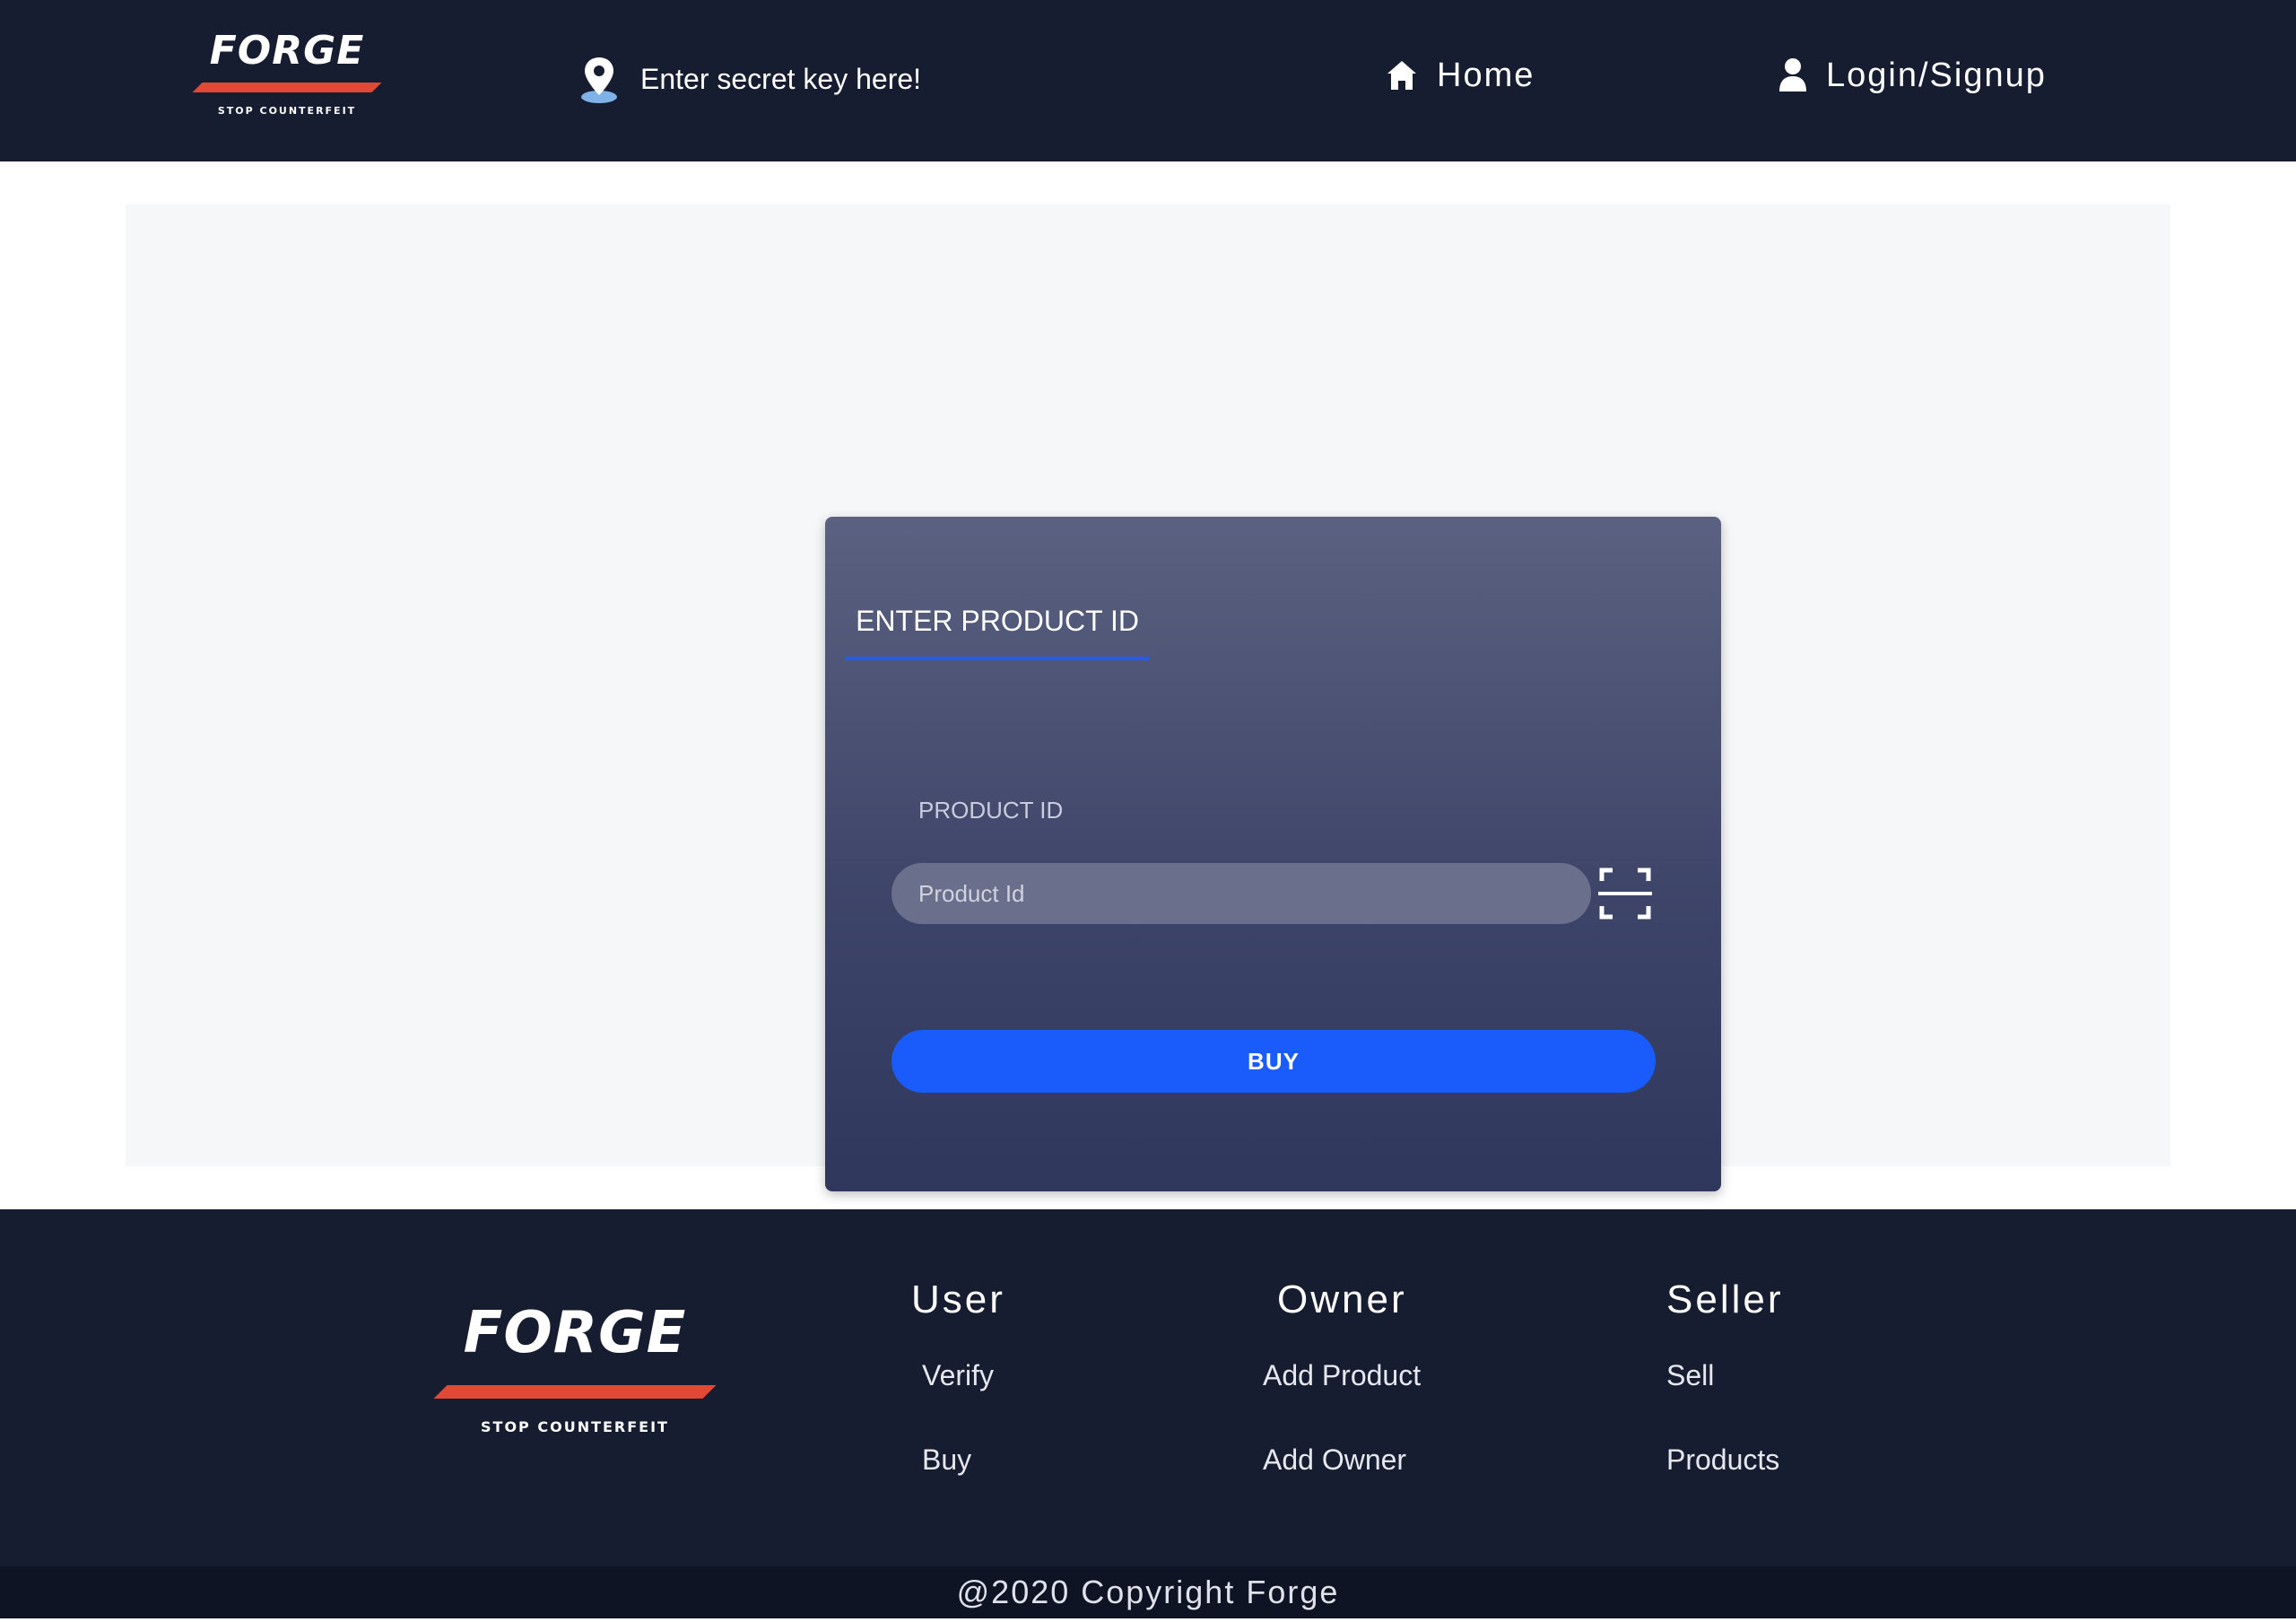 The image size is (2296, 1622). I want to click on footer-column-title: Seller, so click(1725, 1299).